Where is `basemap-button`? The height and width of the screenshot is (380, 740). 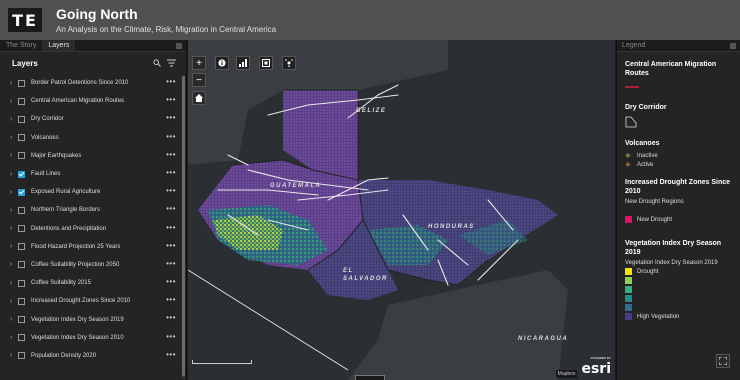 basemap-button is located at coordinates (266, 63).